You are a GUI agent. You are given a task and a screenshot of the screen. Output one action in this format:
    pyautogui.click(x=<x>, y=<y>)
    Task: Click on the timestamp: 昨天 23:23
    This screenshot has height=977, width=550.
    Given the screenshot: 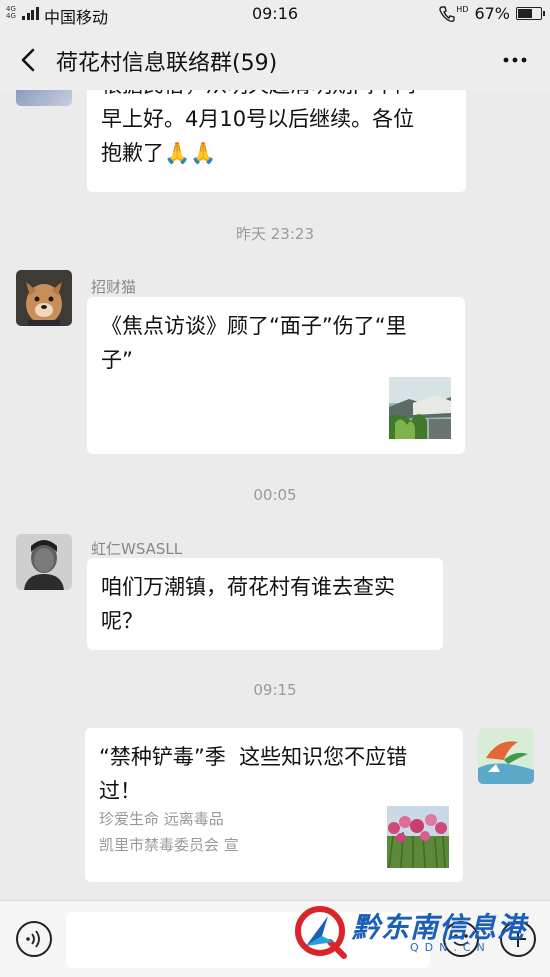 What is the action you would take?
    pyautogui.click(x=275, y=234)
    